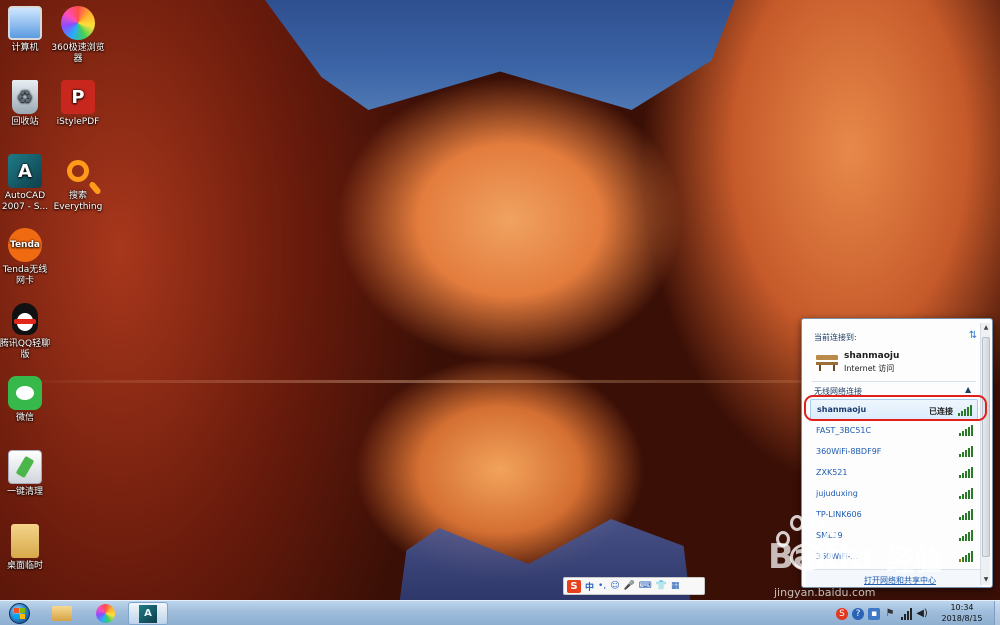  Describe the element at coordinates (894, 430) in the screenshot. I see `wifi-network-item: FAST_3BC51C` at that location.